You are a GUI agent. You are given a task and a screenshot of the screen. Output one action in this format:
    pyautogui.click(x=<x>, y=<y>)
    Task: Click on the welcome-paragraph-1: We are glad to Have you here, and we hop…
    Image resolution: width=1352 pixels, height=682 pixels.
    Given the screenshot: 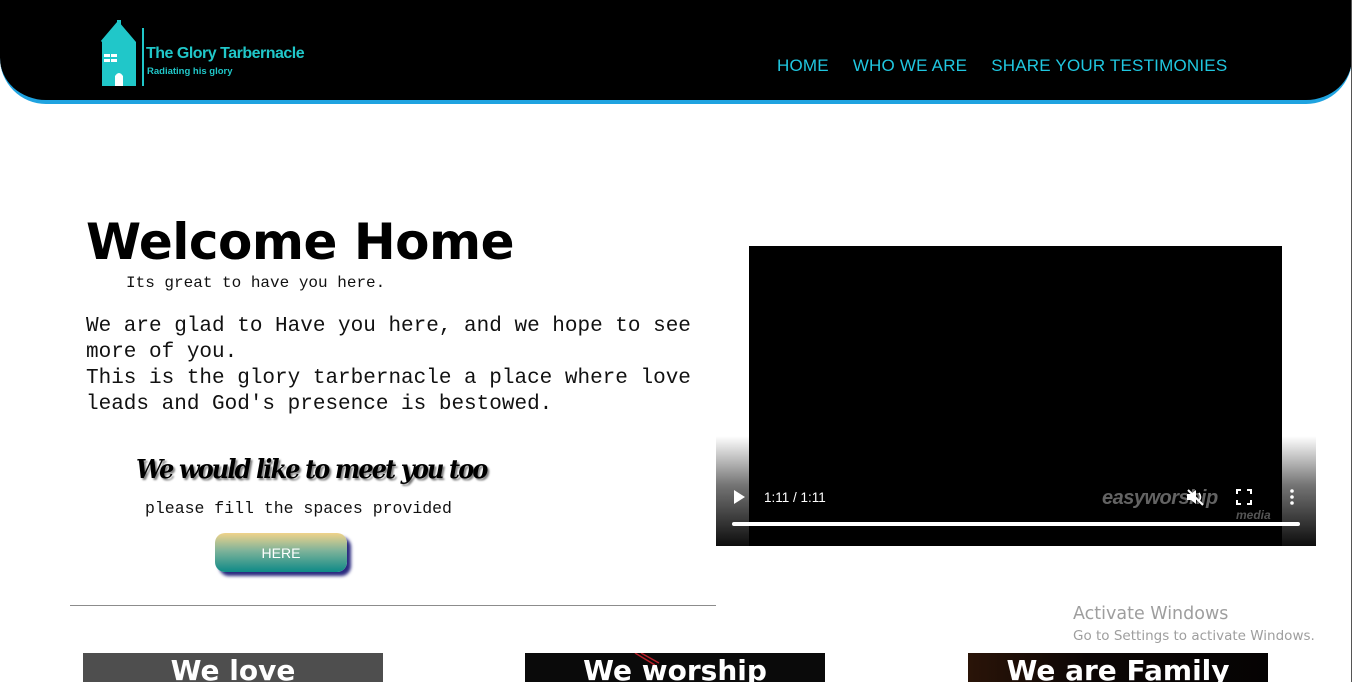 What is the action you would take?
    pyautogui.click(x=388, y=339)
    